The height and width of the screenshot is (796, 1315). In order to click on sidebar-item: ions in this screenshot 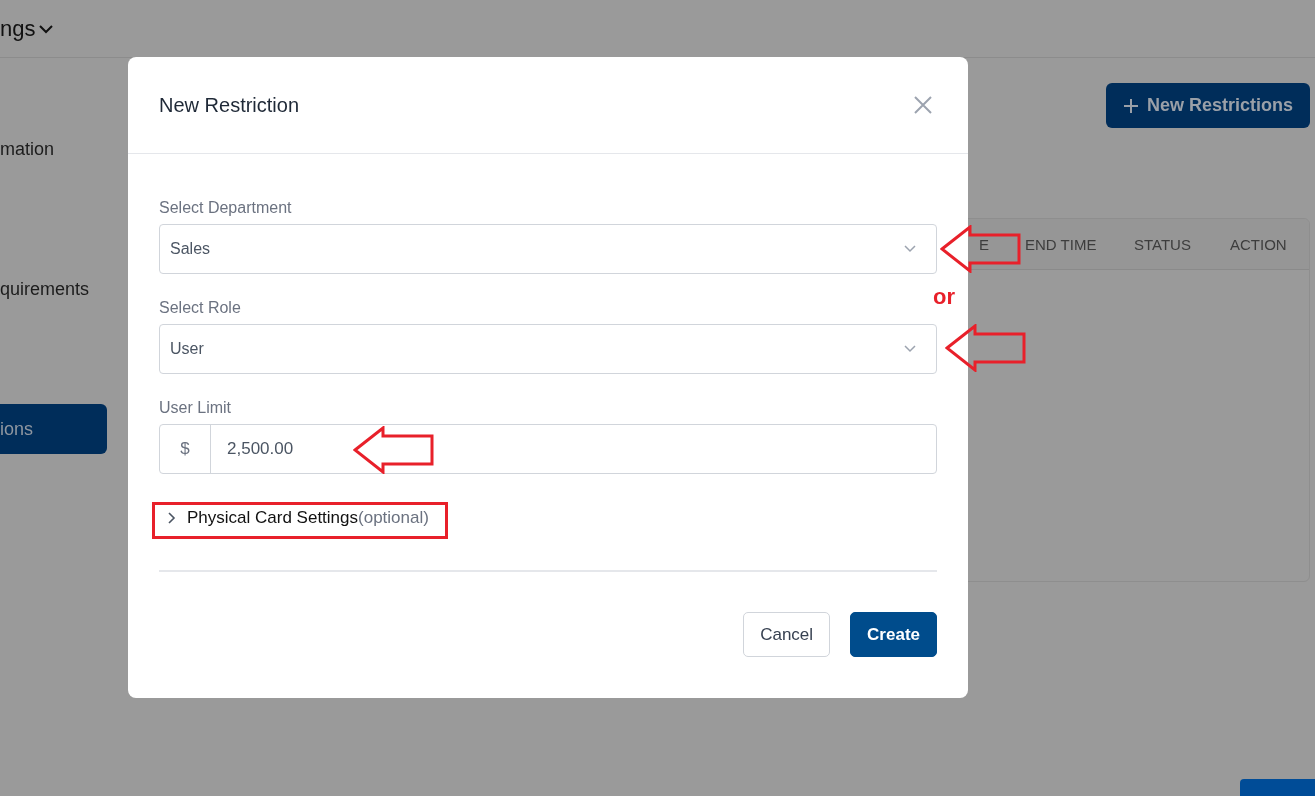, I will do `click(53, 429)`.